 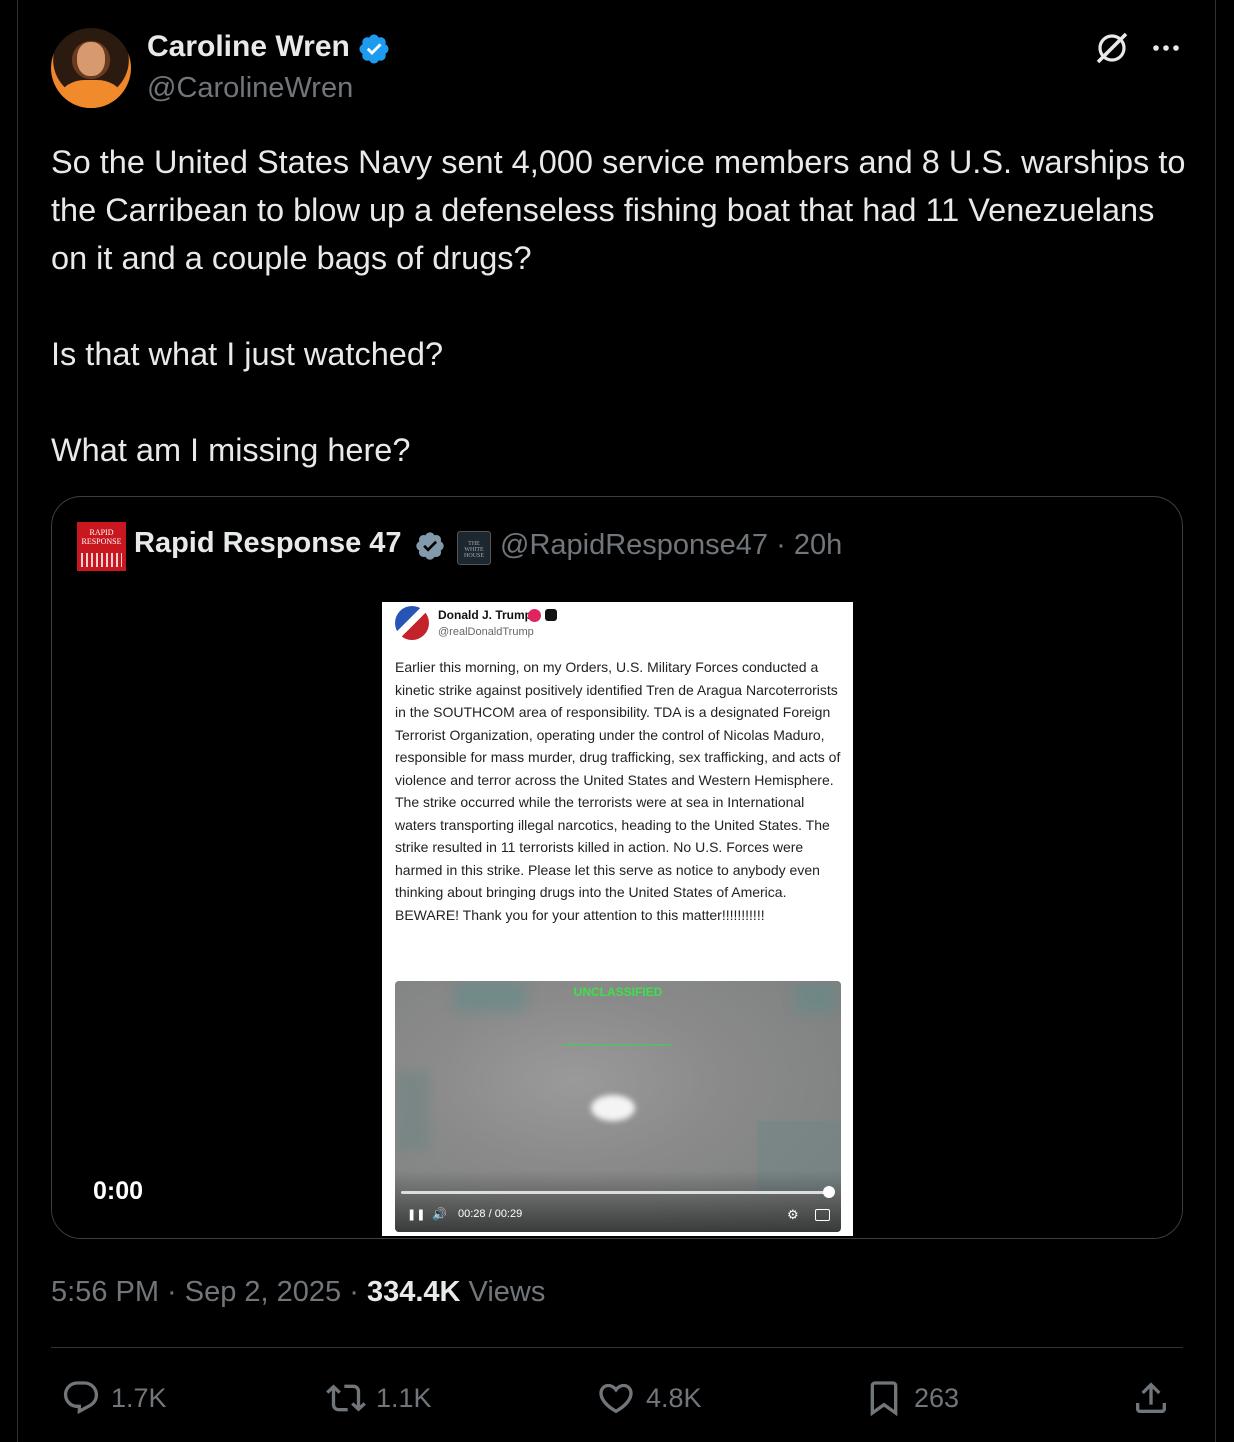 What do you see at coordinates (485, 615) in the screenshot?
I see `embedded-name: Donald J. Trump` at bounding box center [485, 615].